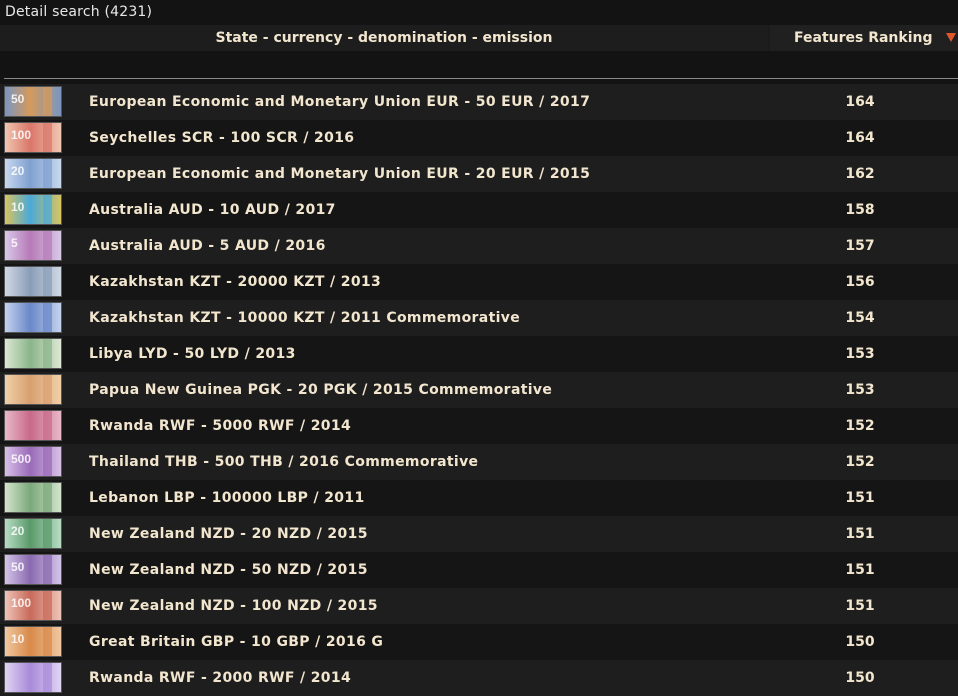  I want to click on features-ranking-value: 154, so click(860, 318).